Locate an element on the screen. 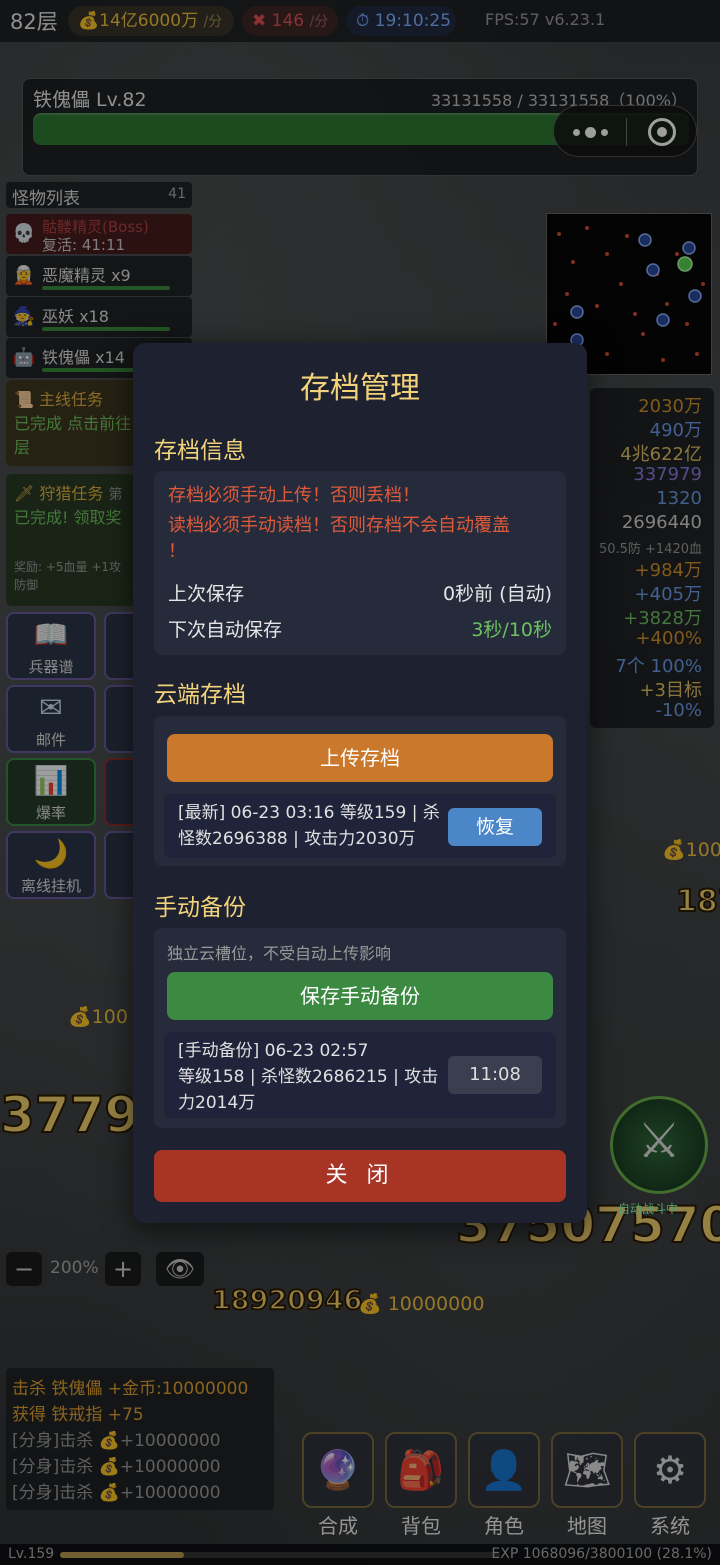 Image resolution: width=720 pixels, height=1565 pixels. manual-backup-time-button: 11:08 is located at coordinates (495, 1075).